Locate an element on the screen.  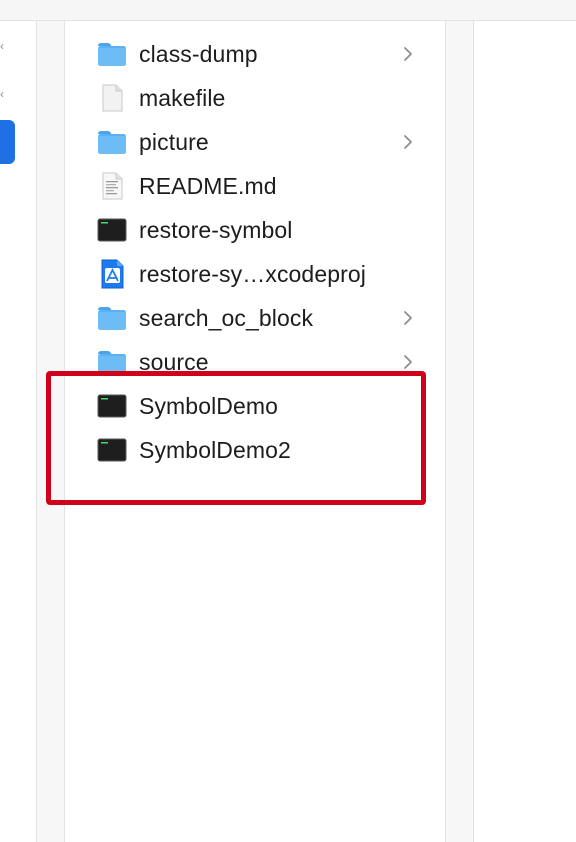
list-item-search-oc-block: search_oc_block is located at coordinates (244, 318).